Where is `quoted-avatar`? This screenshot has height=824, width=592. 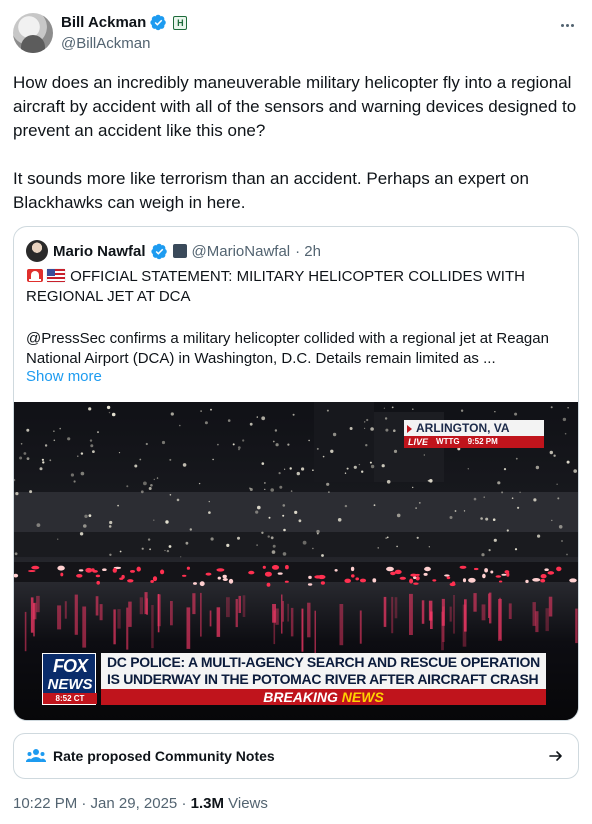
quoted-avatar is located at coordinates (37, 251).